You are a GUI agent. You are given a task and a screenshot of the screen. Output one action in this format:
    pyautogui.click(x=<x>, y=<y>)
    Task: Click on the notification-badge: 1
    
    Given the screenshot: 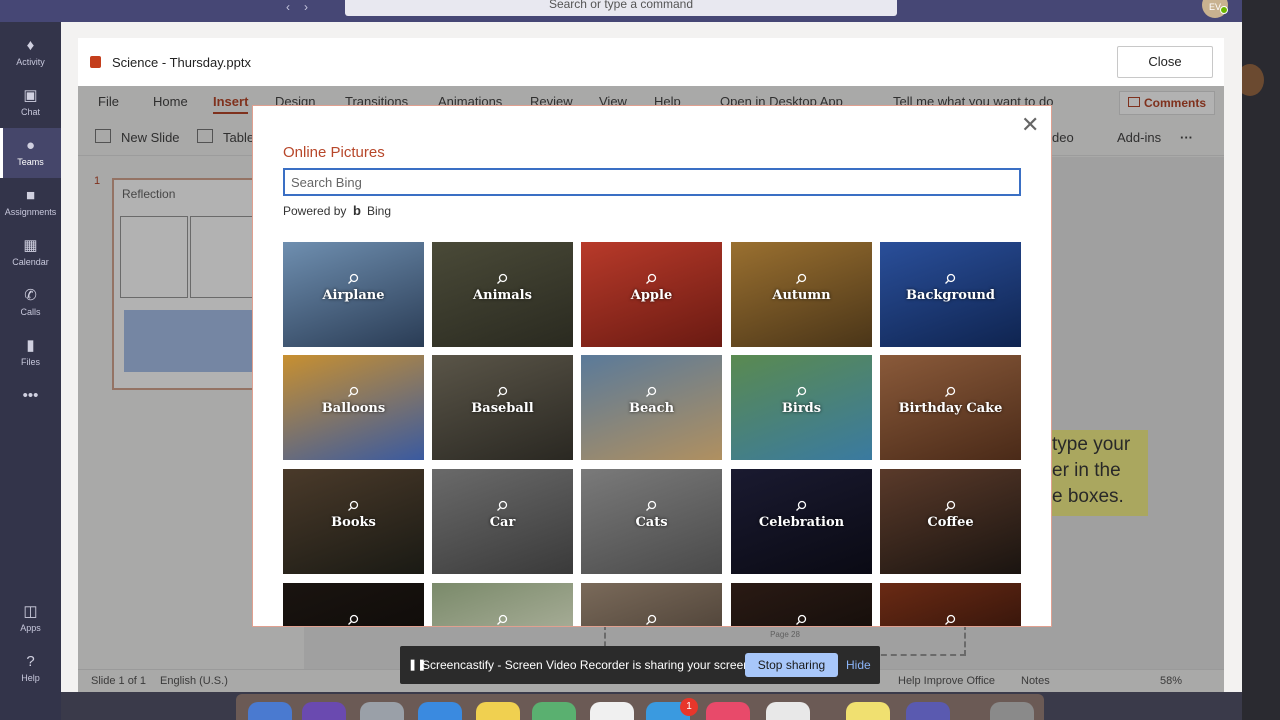 What is the action you would take?
    pyautogui.click(x=689, y=707)
    